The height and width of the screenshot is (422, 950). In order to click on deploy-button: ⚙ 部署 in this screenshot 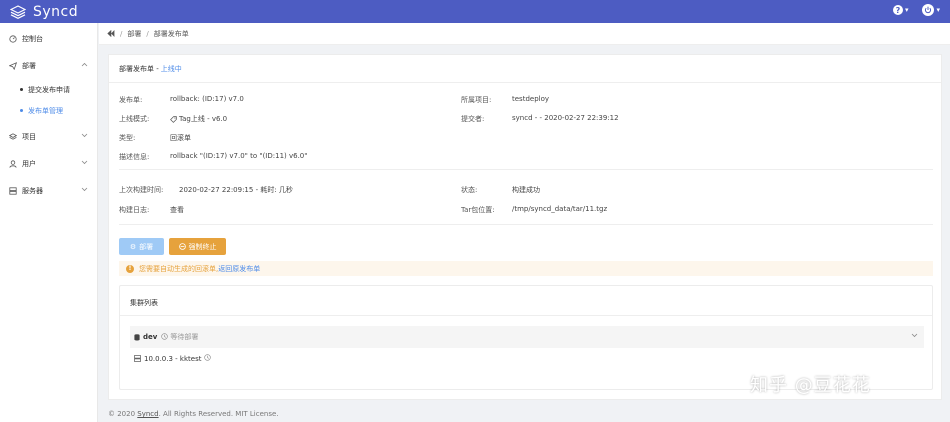, I will do `click(141, 246)`.